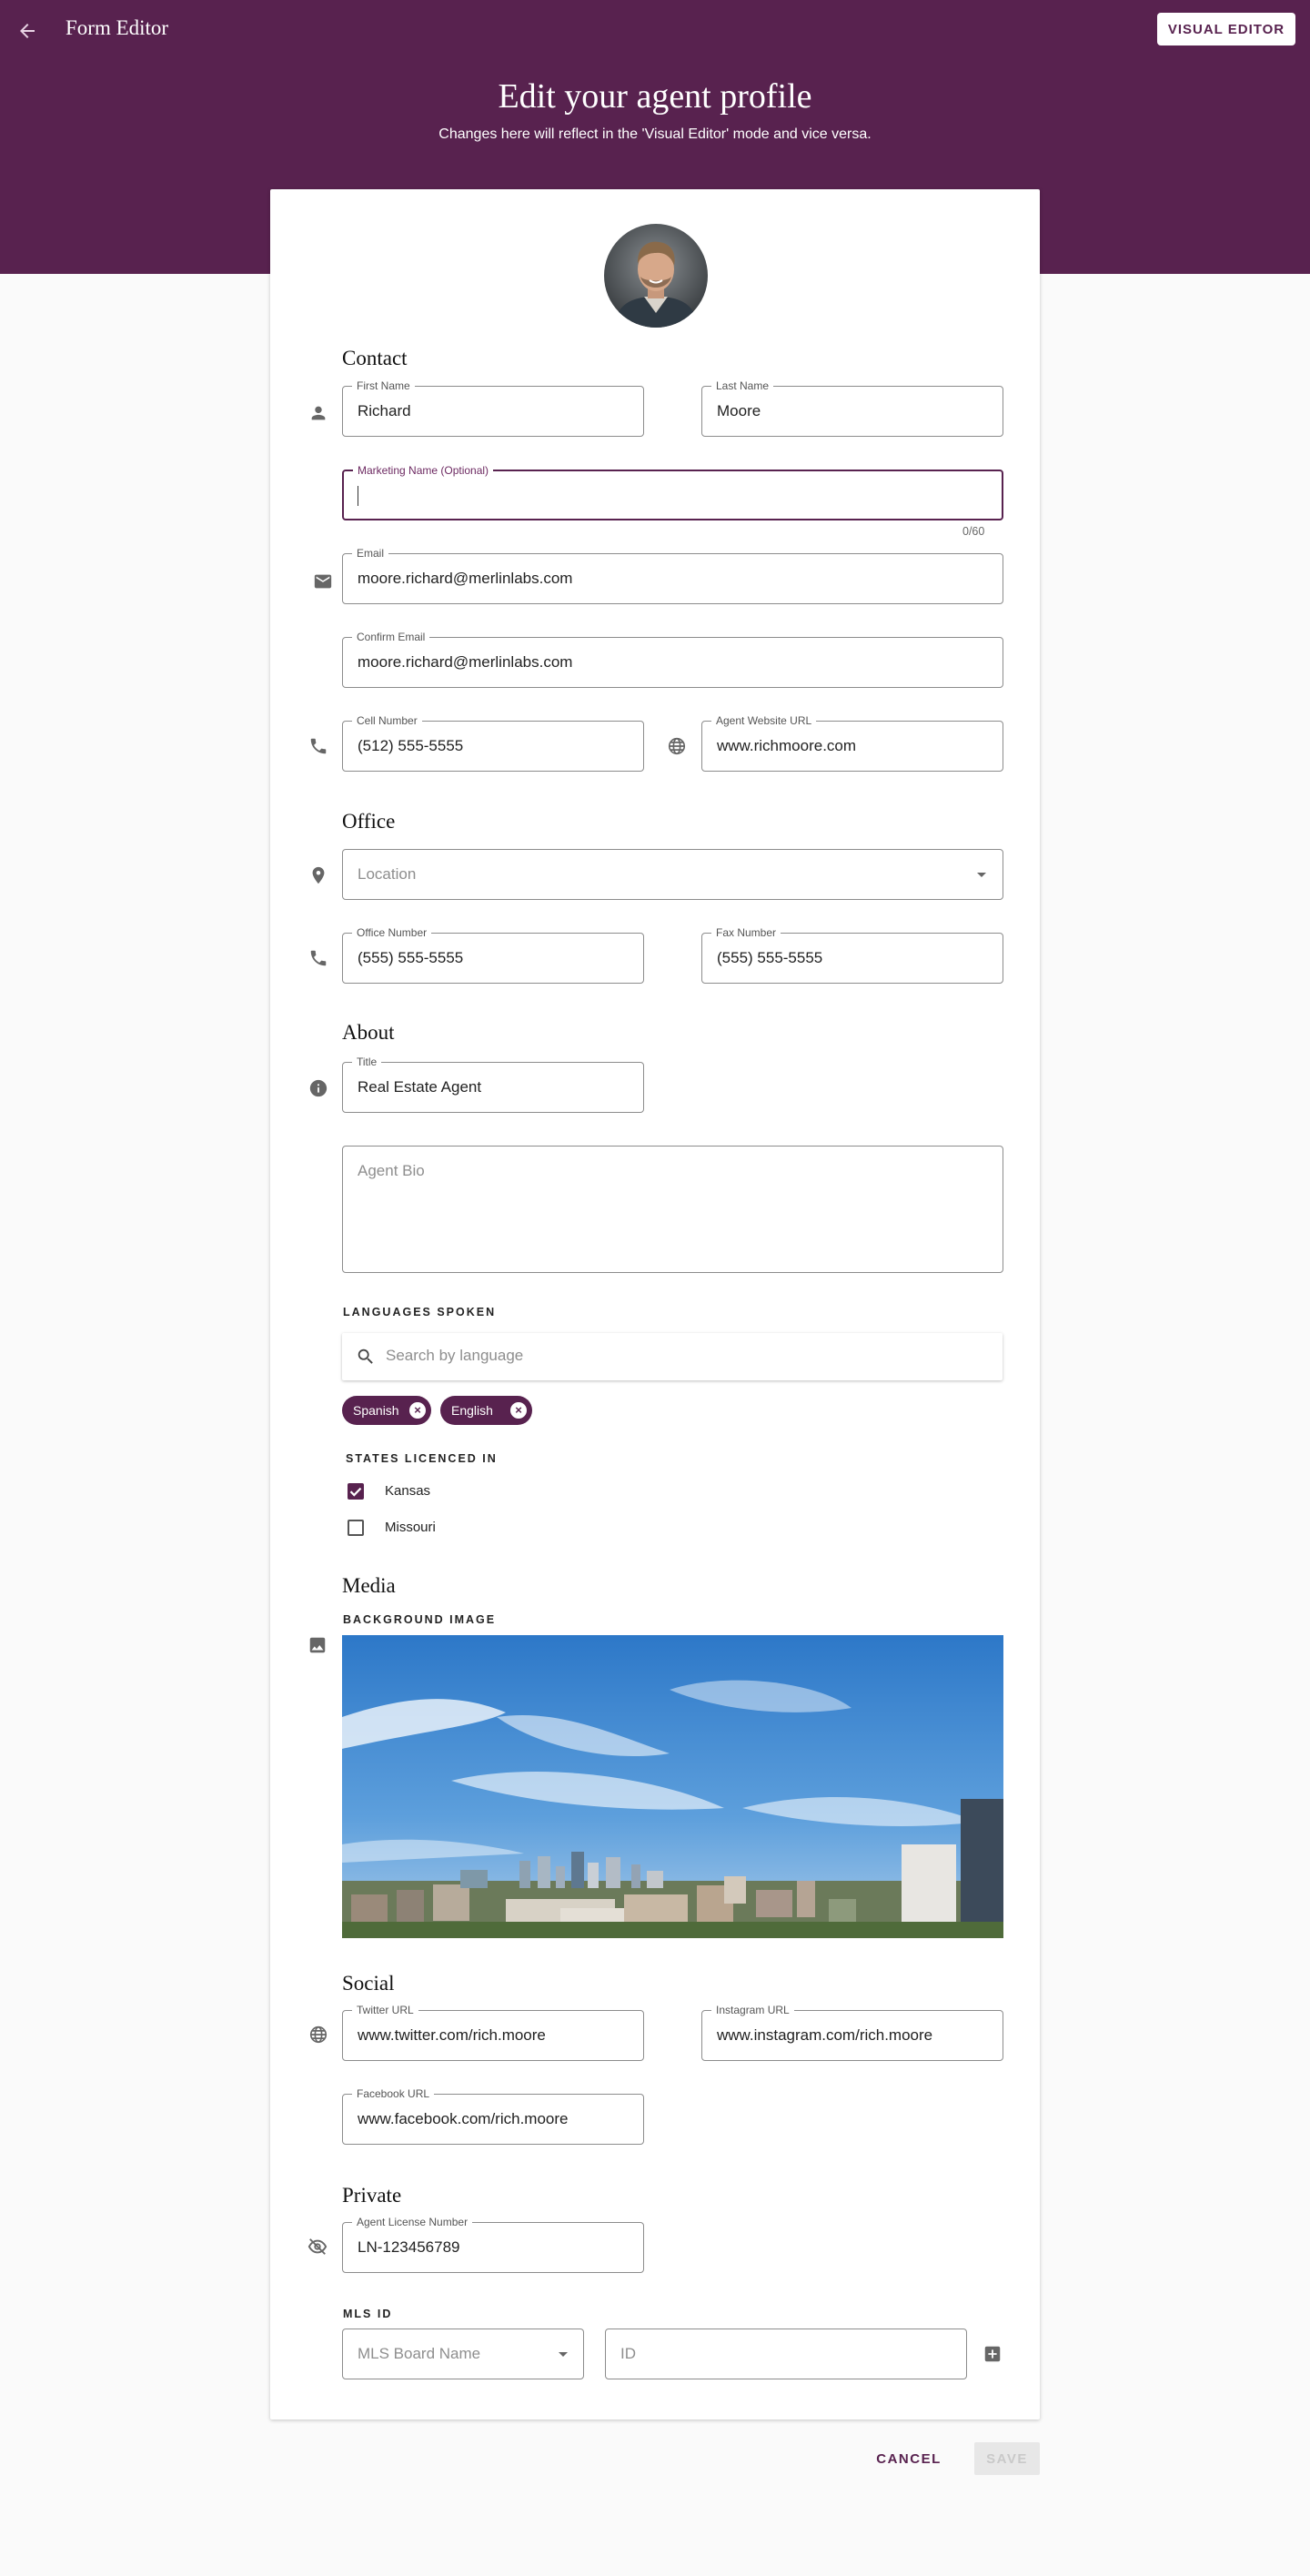 The height and width of the screenshot is (2576, 1310). What do you see at coordinates (655, 96) in the screenshot?
I see `page-title: Edit your agent profile` at bounding box center [655, 96].